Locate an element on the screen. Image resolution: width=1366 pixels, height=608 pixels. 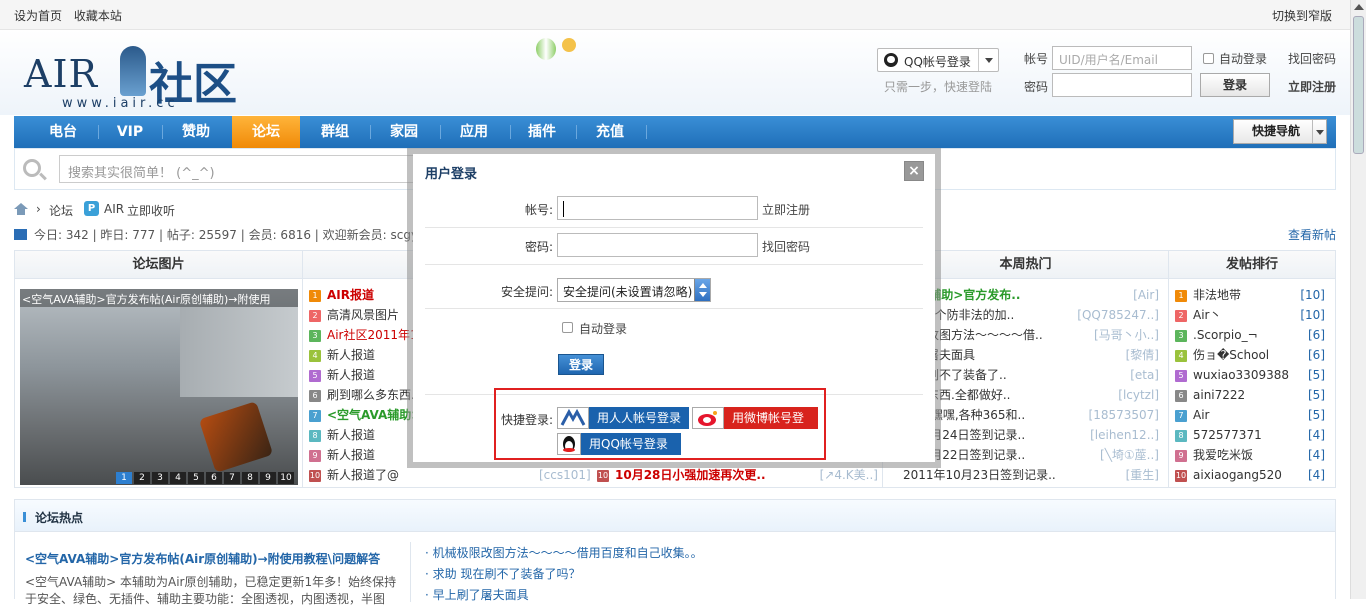
weibo-login-button: 用微博帐号登录 is located at coordinates (755, 427).